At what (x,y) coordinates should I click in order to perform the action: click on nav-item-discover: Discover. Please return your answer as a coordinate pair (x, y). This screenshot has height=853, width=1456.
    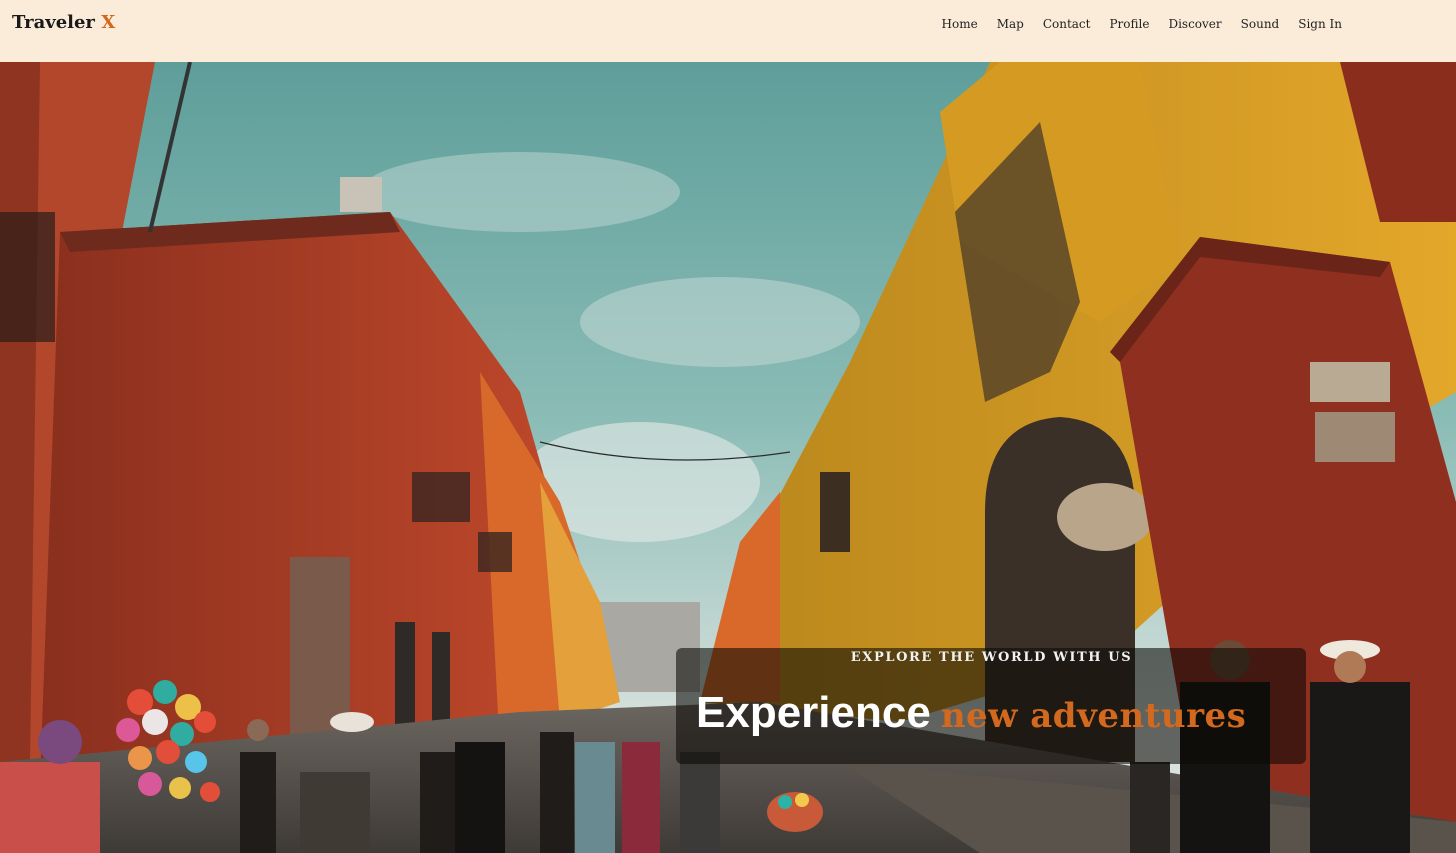
    Looking at the image, I should click on (1194, 24).